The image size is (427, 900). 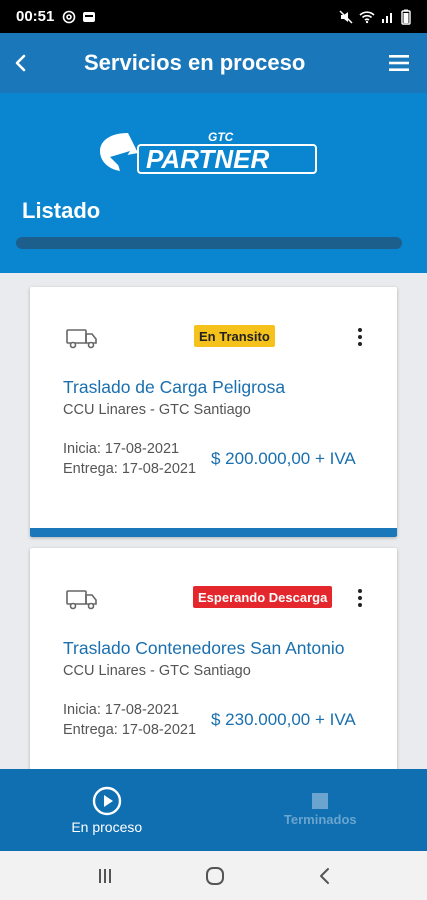 What do you see at coordinates (399, 63) in the screenshot?
I see `menu-icon` at bounding box center [399, 63].